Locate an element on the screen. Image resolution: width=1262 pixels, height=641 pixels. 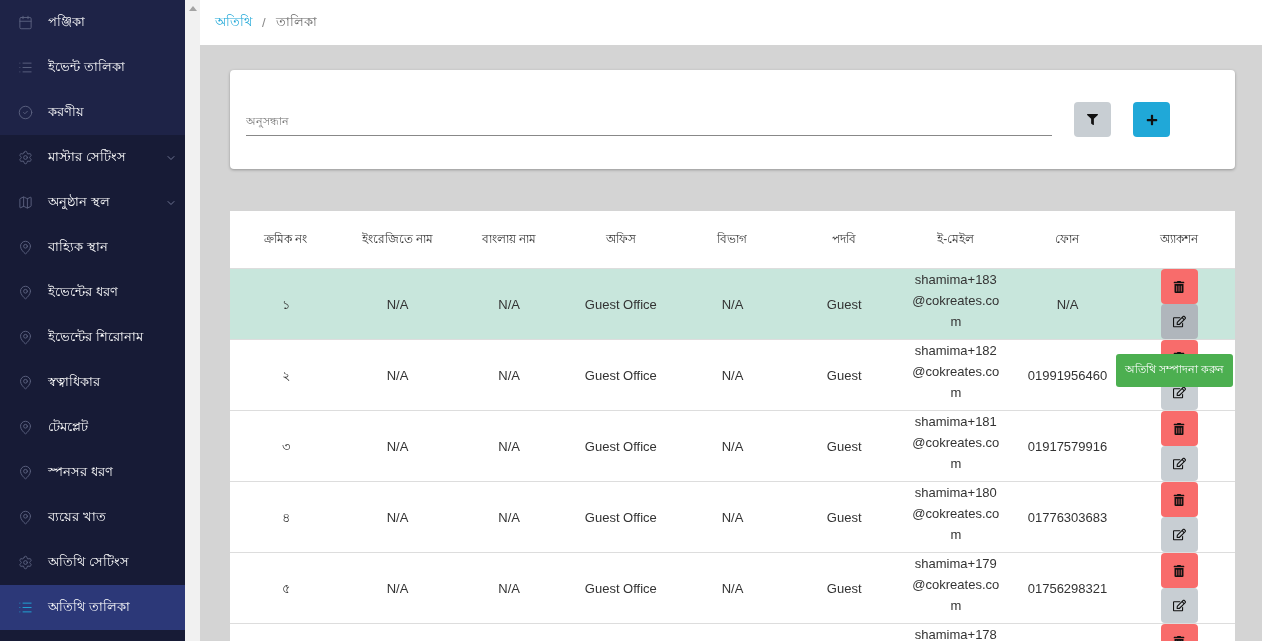
column-header: অ্যাকশন is located at coordinates (1179, 239).